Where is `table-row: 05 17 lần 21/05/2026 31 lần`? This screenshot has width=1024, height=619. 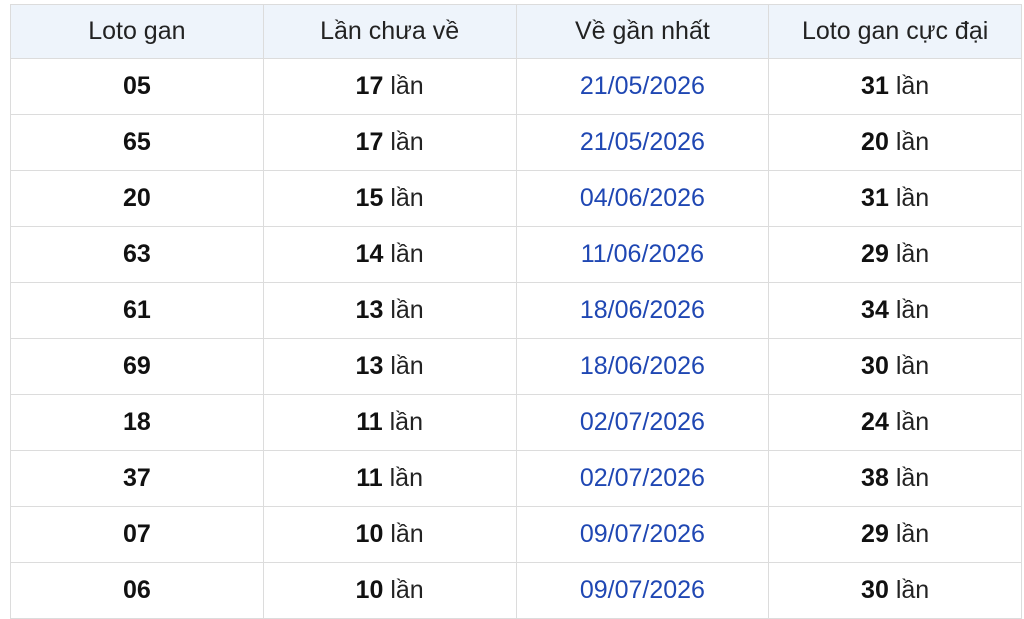 table-row: 05 17 lần 21/05/2026 31 lần is located at coordinates (516, 86).